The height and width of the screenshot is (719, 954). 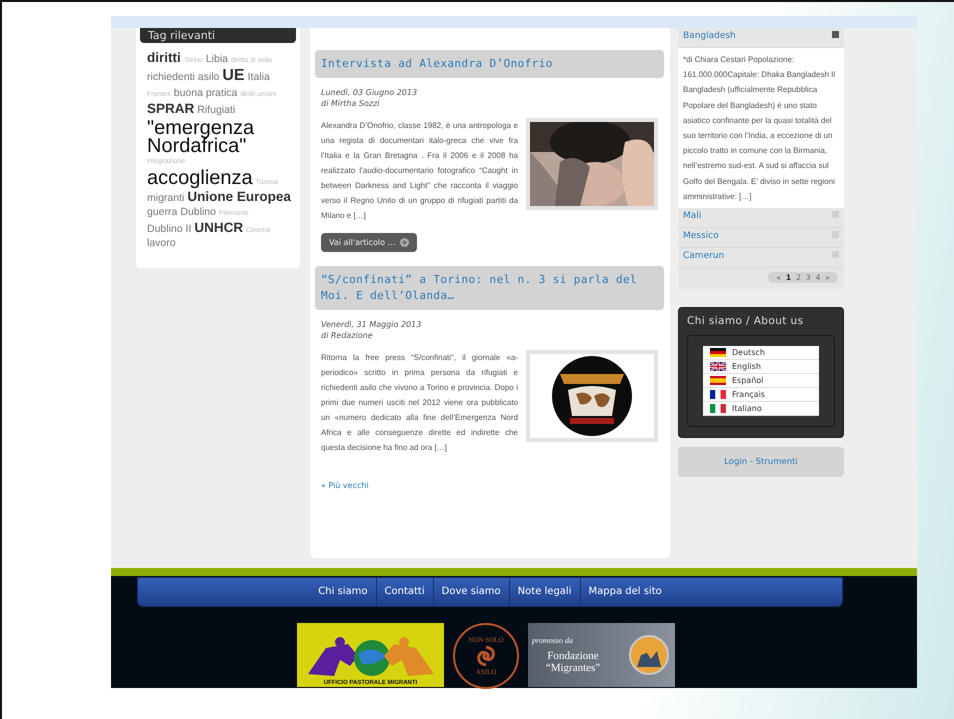 What do you see at coordinates (761, 409) in the screenshot?
I see `language-link: Italiano` at bounding box center [761, 409].